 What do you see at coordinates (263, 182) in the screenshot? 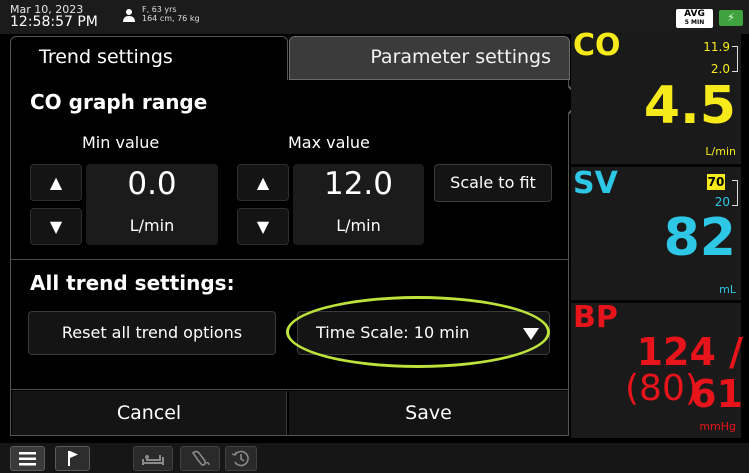
I see `max-increment-button: ▲` at bounding box center [263, 182].